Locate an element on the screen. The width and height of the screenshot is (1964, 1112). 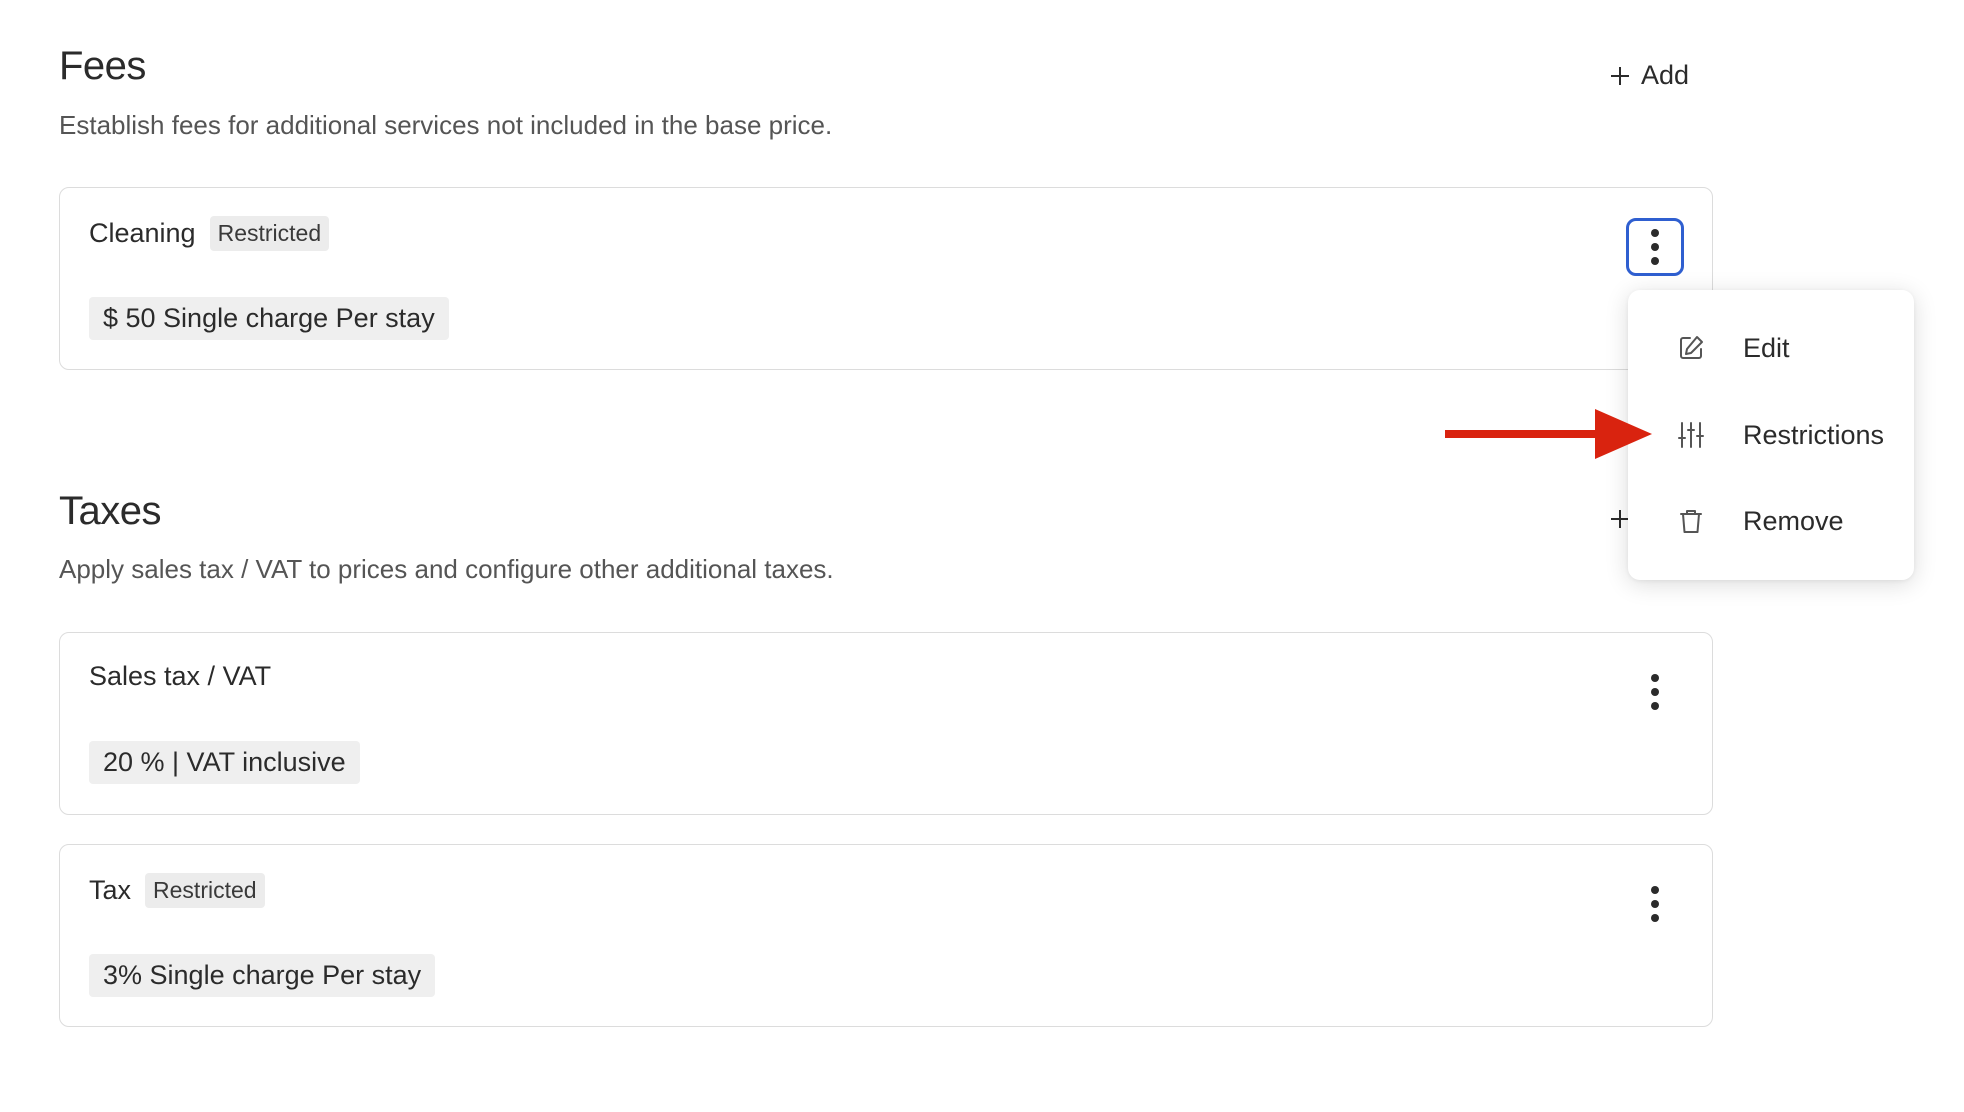
plus-icon is located at coordinates (1620, 75).